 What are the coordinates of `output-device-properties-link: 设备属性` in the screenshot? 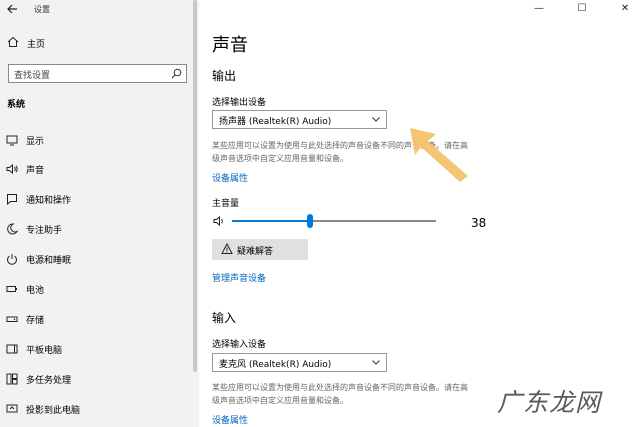 It's located at (230, 177).